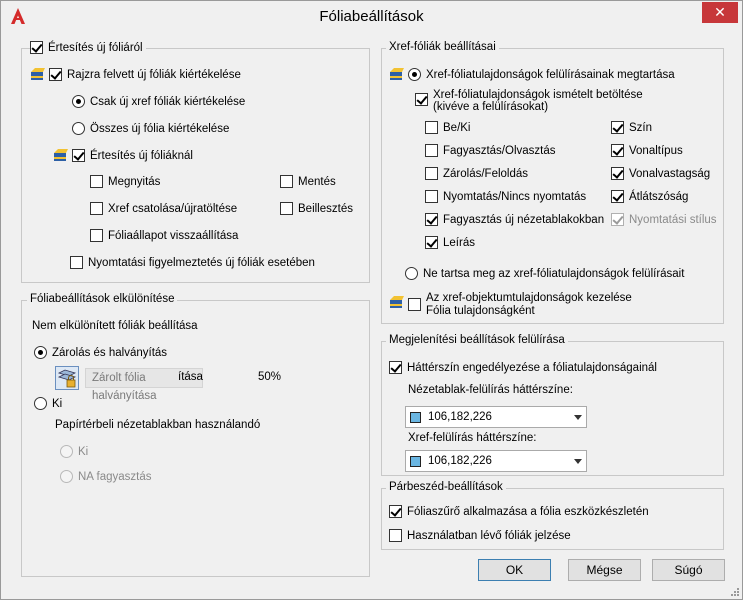 The width and height of the screenshot is (743, 600). I want to click on open-label: Megnyitás, so click(134, 181).